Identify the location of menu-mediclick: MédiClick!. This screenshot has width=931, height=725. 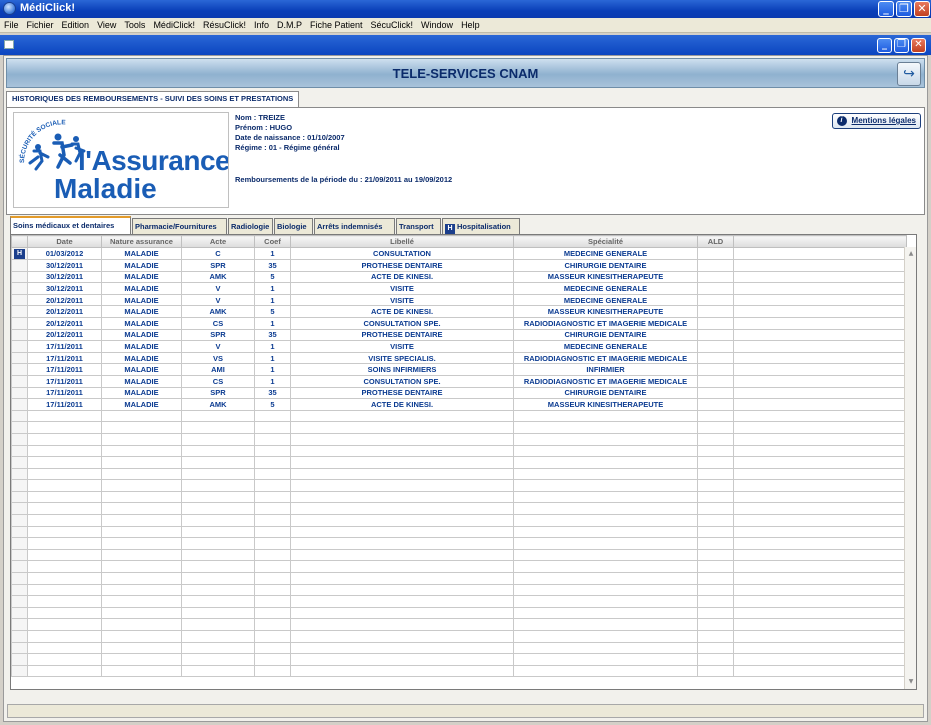
(174, 24).